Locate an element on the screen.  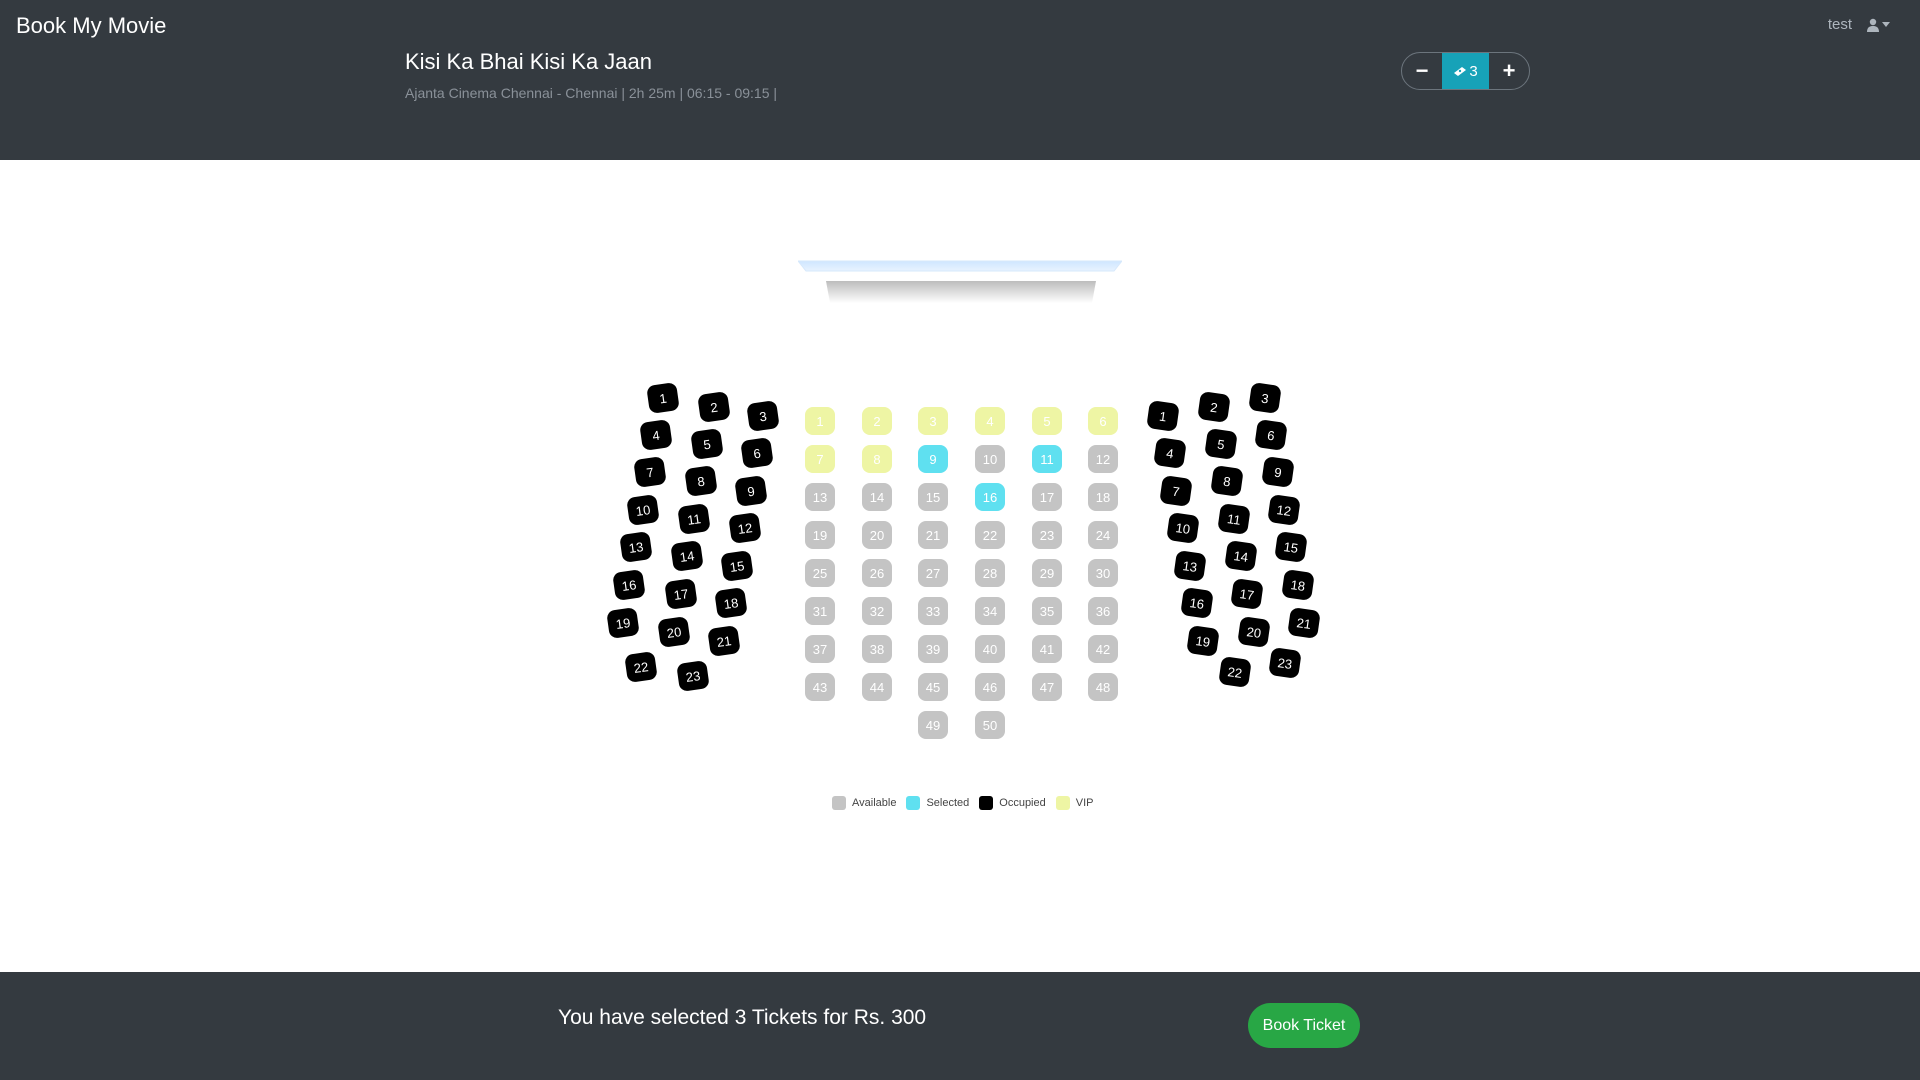
seat-right-17: 17 is located at coordinates (1247, 594).